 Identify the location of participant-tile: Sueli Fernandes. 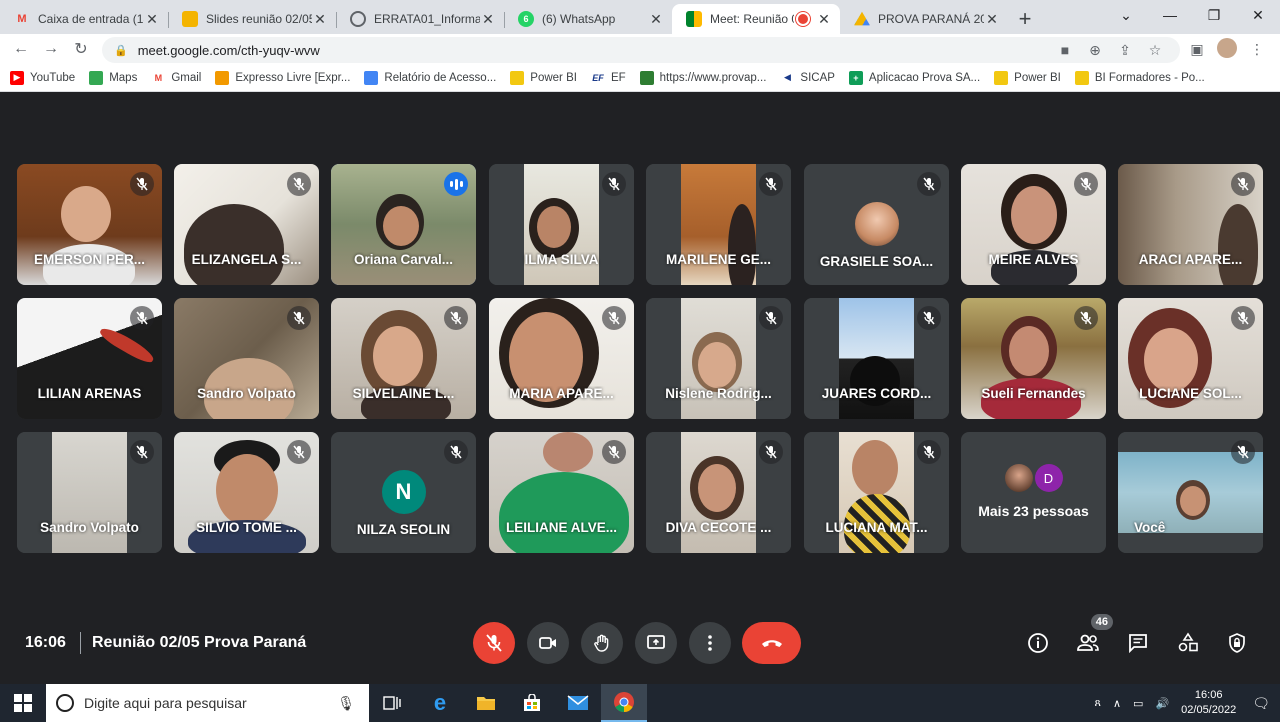
(1033, 358).